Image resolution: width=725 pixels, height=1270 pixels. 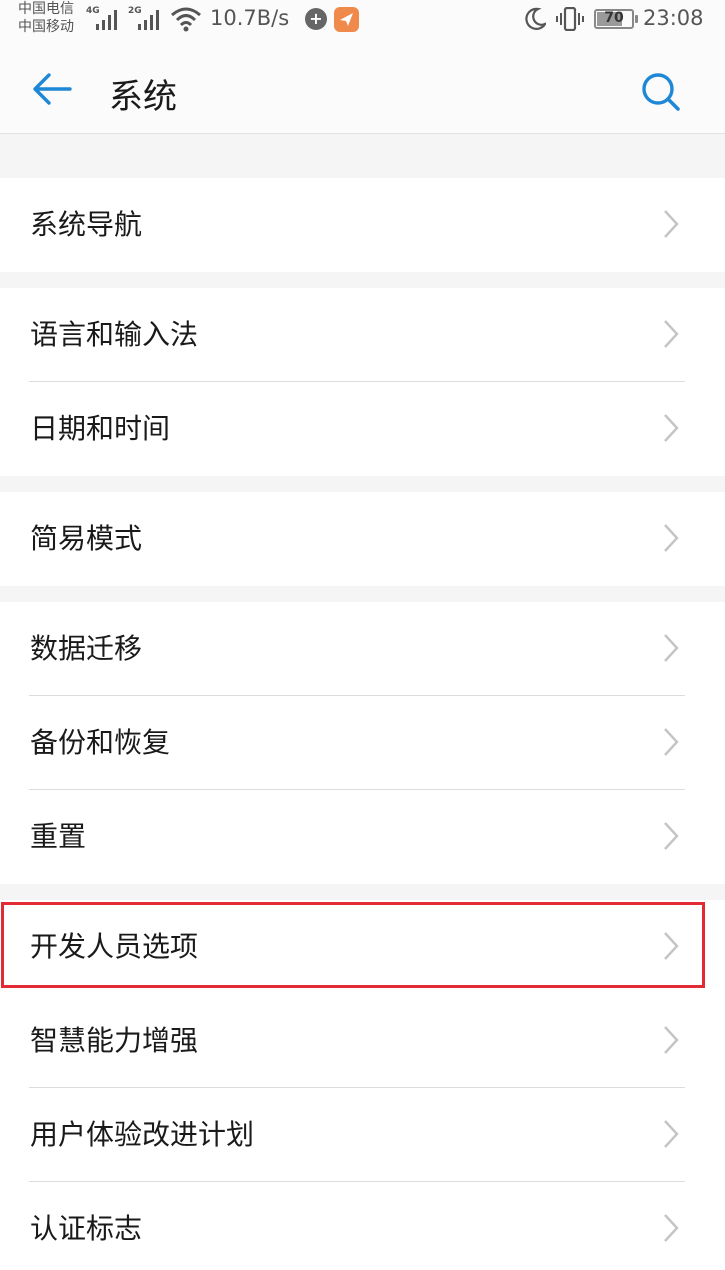 I want to click on arrow-left-icon, so click(x=52, y=89).